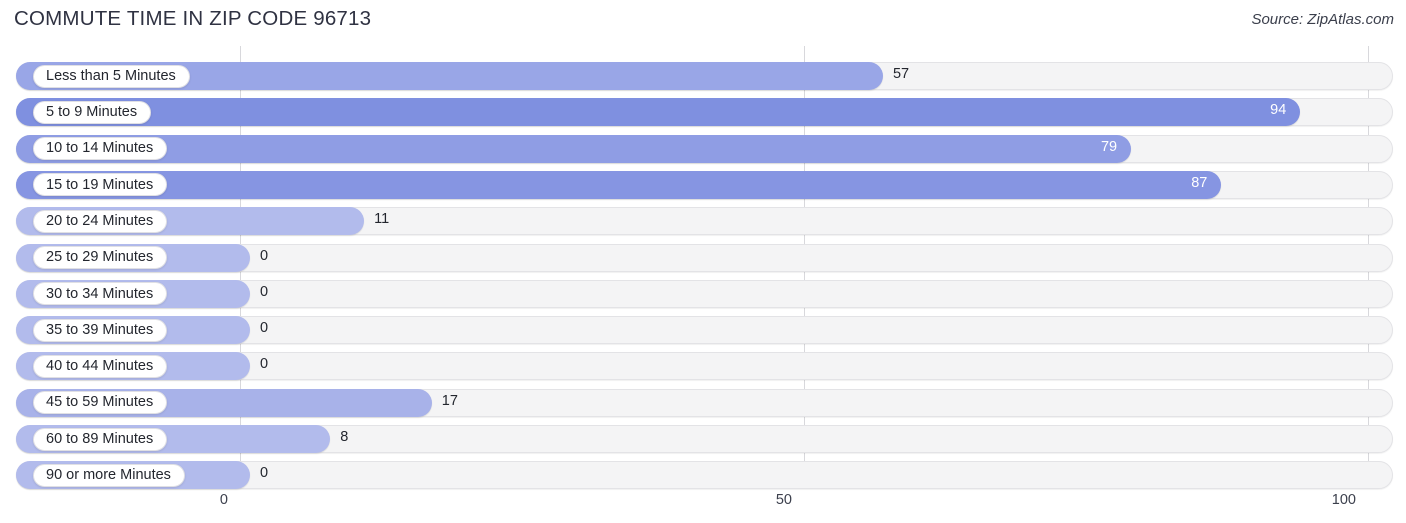  I want to click on bar-row: 25 to 29 Minutes 0, so click(703, 255).